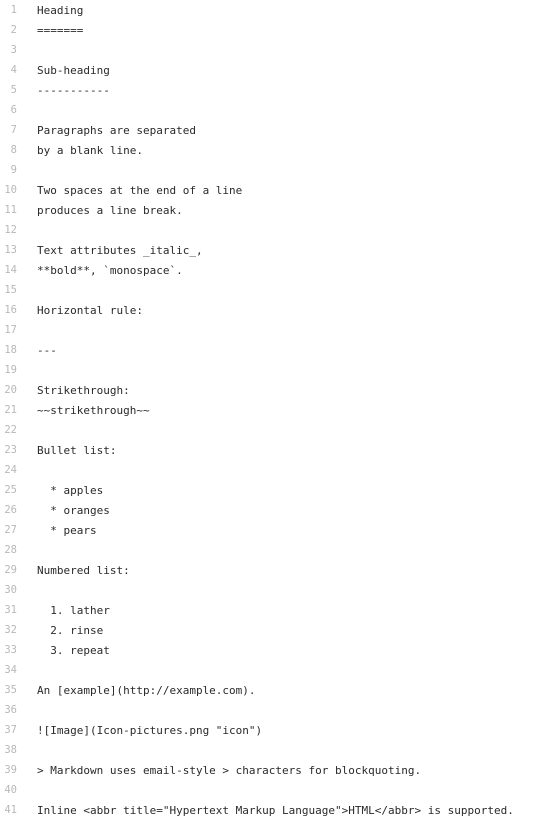 The width and height of the screenshot is (543, 820). Describe the element at coordinates (13, 110) in the screenshot. I see `line-number: 6` at that location.